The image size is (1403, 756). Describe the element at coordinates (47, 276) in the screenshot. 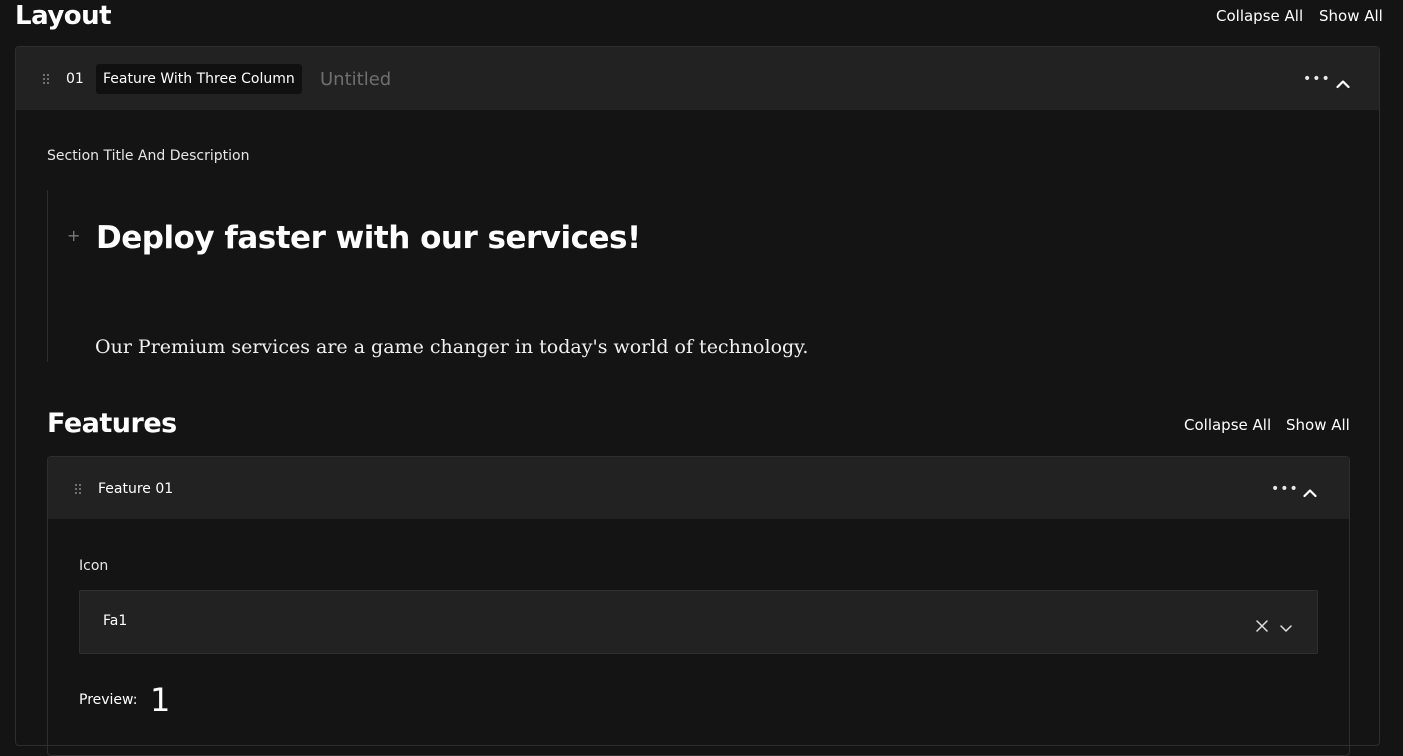

I see `richtext-border` at that location.